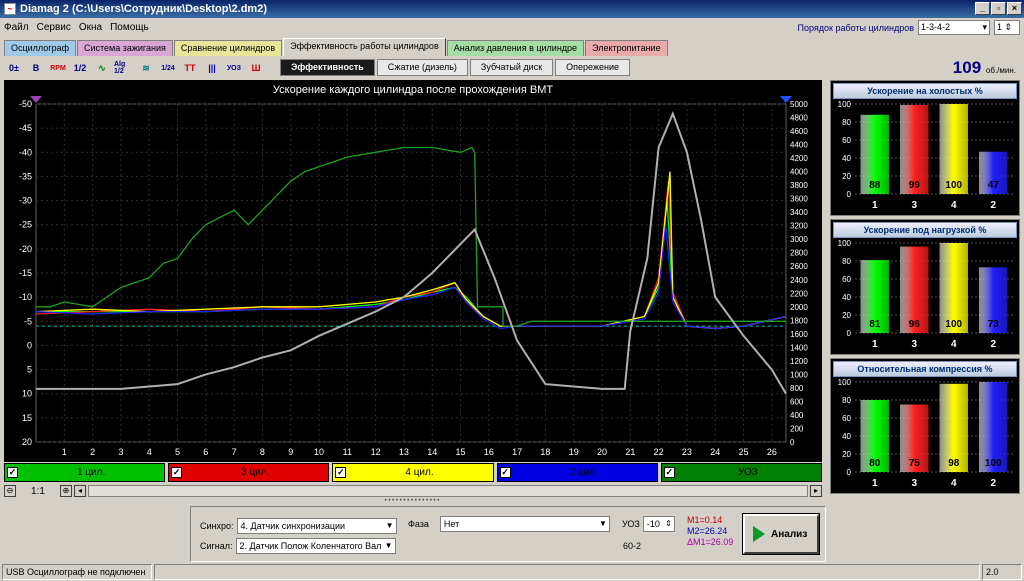 The height and width of the screenshot is (581, 1024). What do you see at coordinates (511, 67) in the screenshot?
I see `subtab-gear-disk: Зубчатый диск` at bounding box center [511, 67].